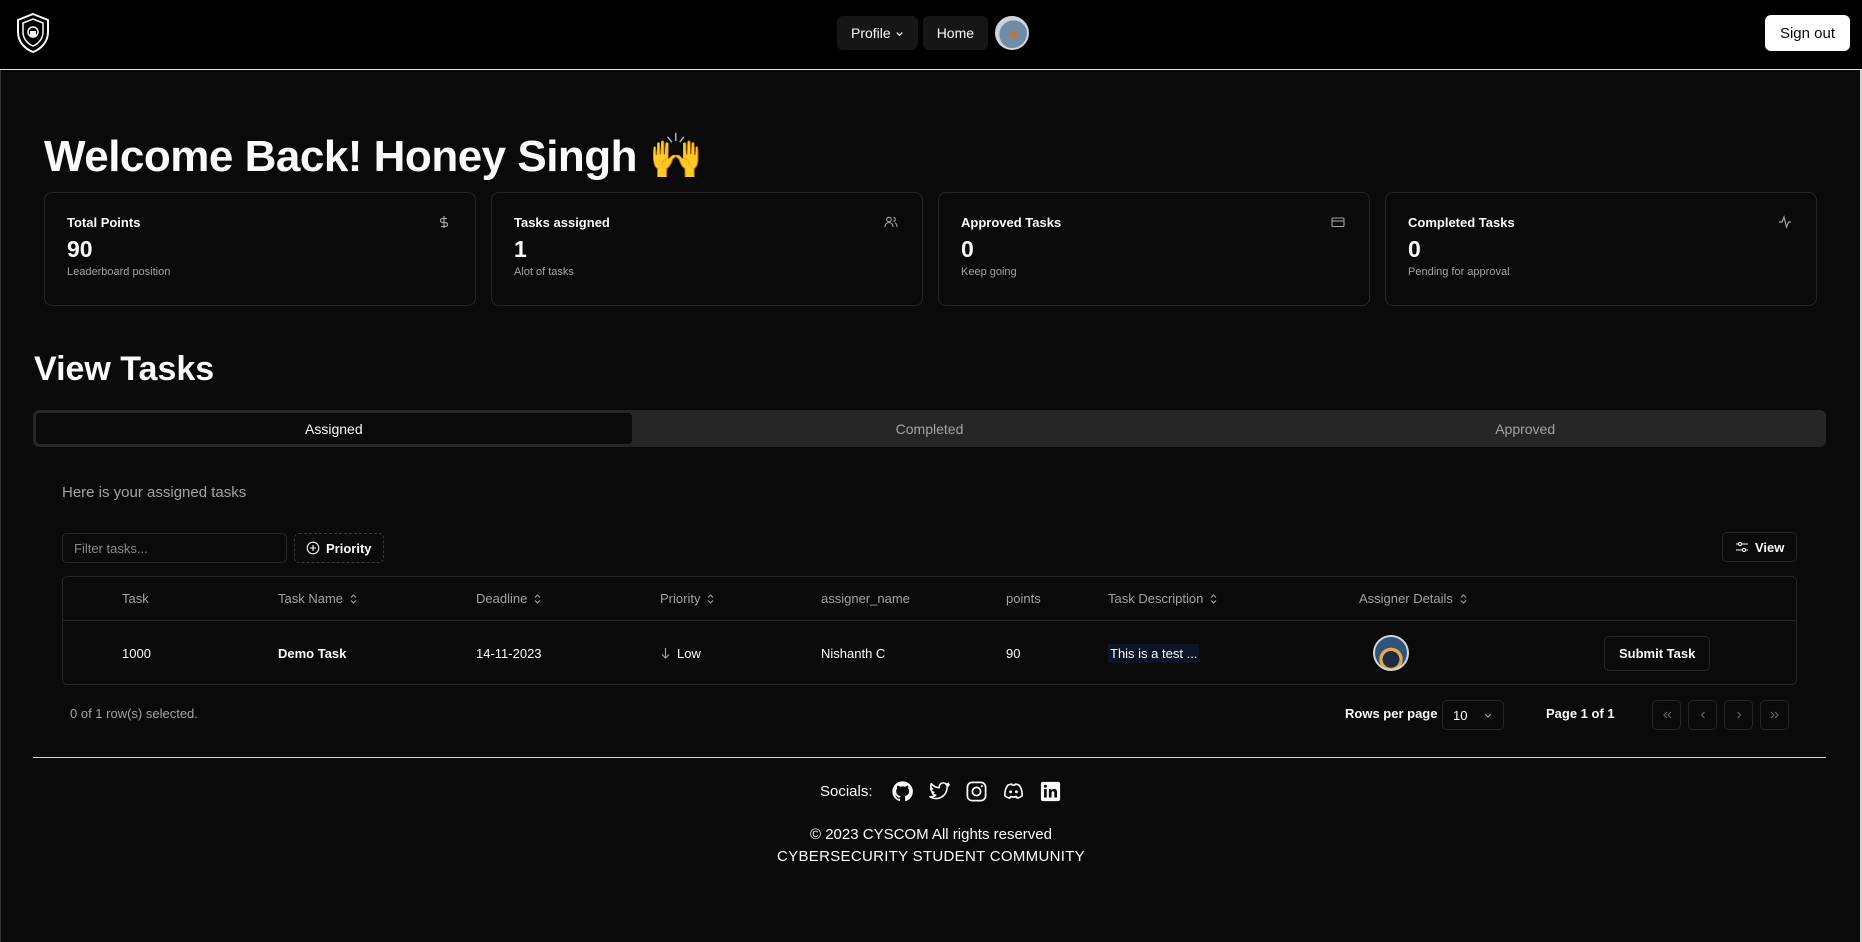 The image size is (1862, 942). What do you see at coordinates (931, 856) in the screenshot?
I see `community-name: CYBERSECURITY STUDENT COMMUNITY` at bounding box center [931, 856].